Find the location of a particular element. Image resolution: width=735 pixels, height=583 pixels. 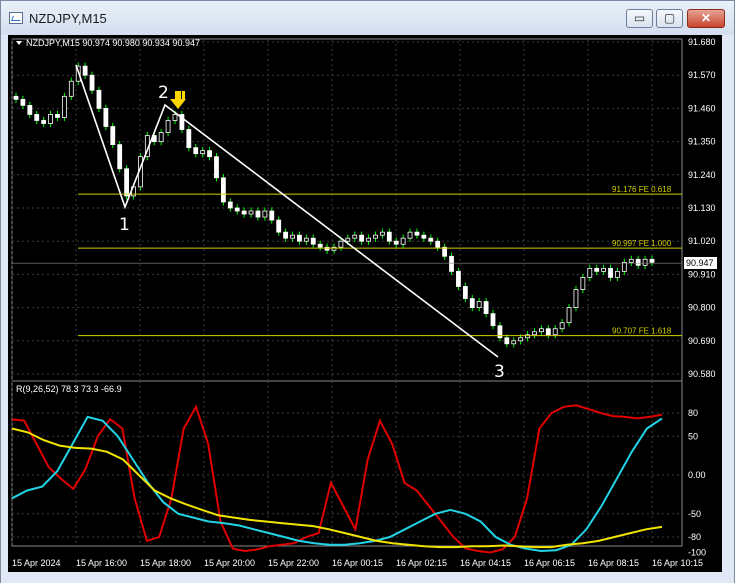

time-tick-label: 15 Apr 16:00 is located at coordinates (101, 563).